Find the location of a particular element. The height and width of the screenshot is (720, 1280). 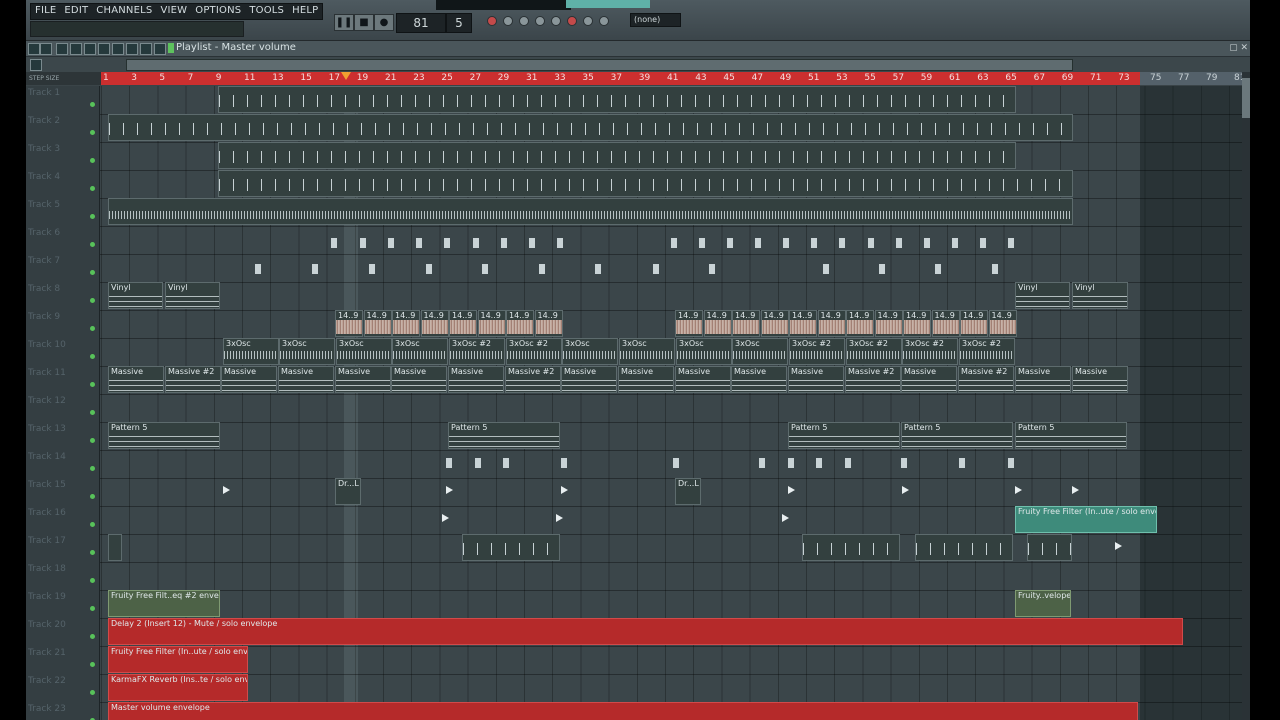

track-header: Track 17 is located at coordinates (63, 548).